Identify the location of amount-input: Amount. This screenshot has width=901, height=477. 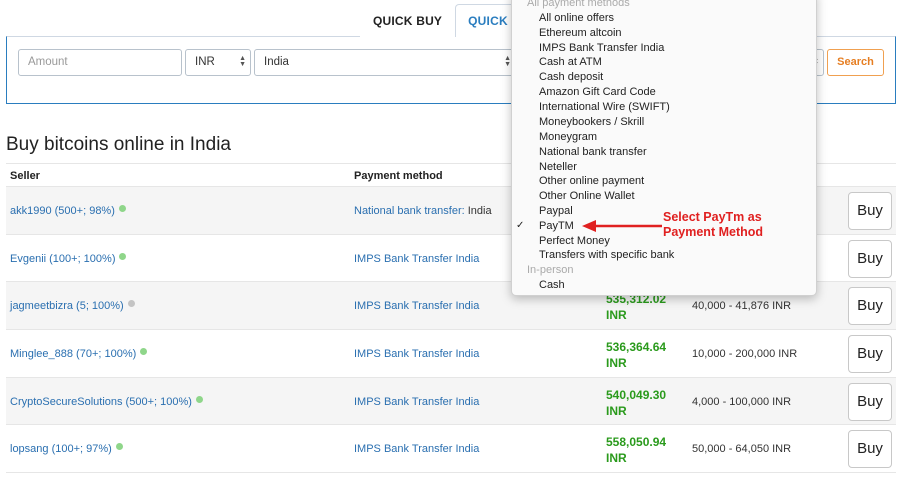
(100, 62).